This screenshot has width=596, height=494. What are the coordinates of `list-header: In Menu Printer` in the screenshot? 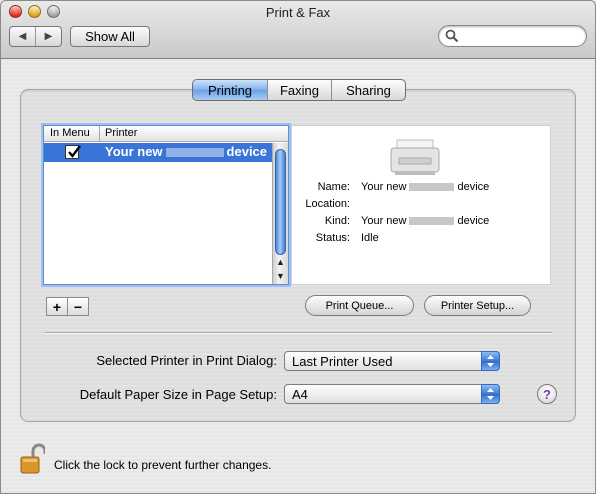 It's located at (166, 134).